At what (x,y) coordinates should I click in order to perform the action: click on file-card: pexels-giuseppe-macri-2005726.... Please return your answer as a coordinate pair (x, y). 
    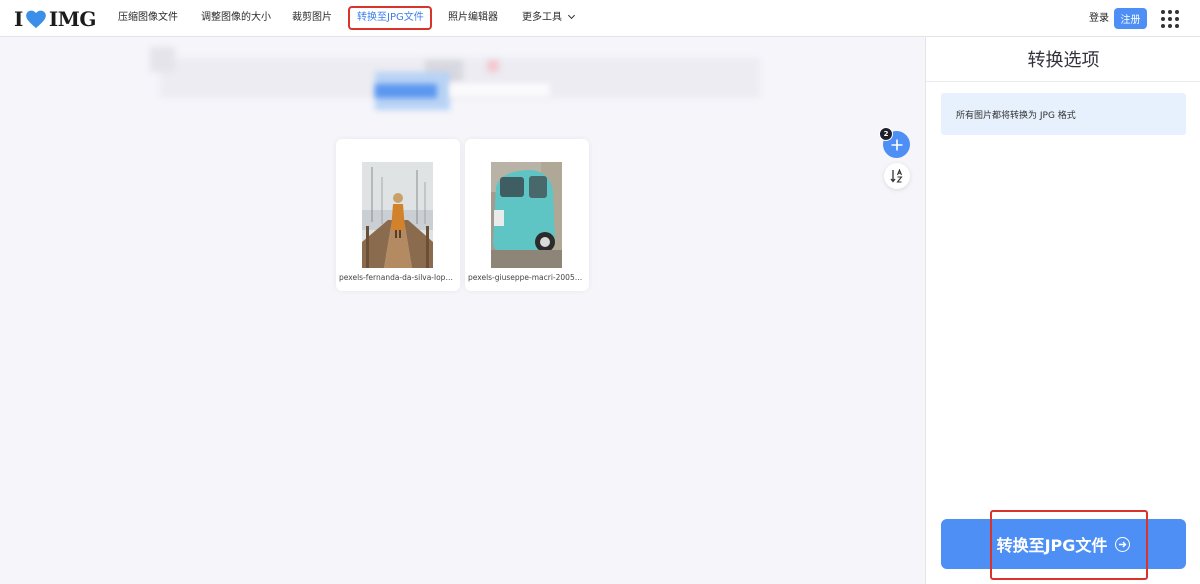
    Looking at the image, I should click on (527, 215).